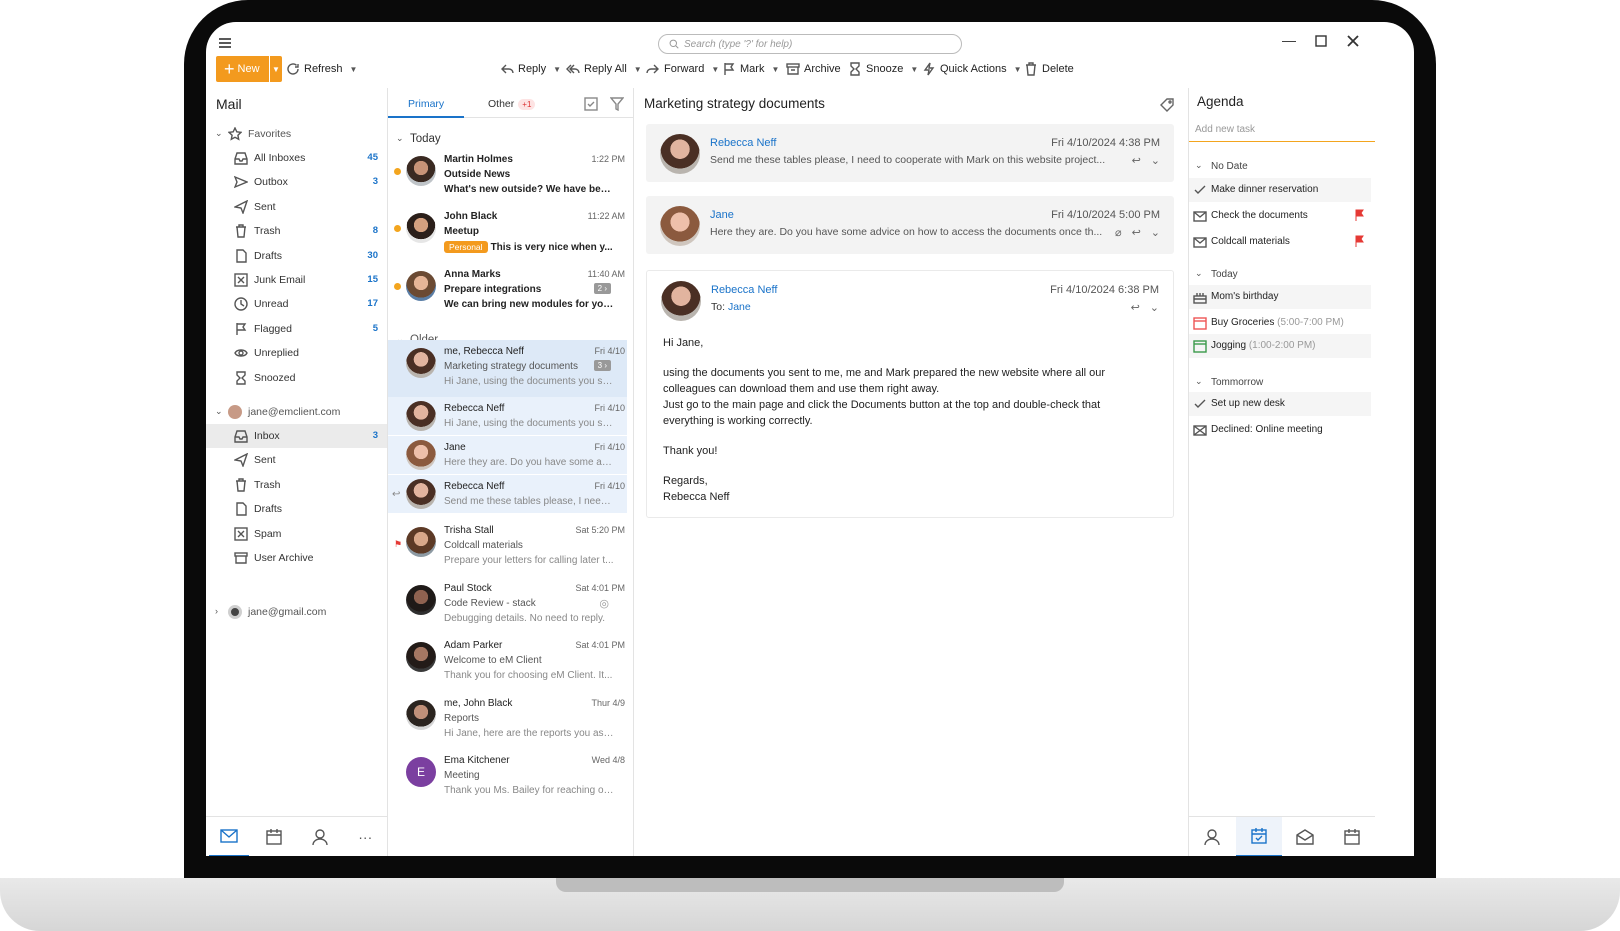  I want to click on sidebar-item-user-archive: User Archive, so click(296, 558).